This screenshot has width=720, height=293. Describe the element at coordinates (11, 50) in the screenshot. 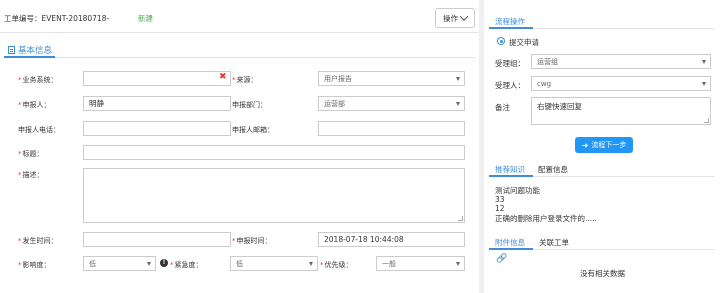

I see `document-icon` at that location.